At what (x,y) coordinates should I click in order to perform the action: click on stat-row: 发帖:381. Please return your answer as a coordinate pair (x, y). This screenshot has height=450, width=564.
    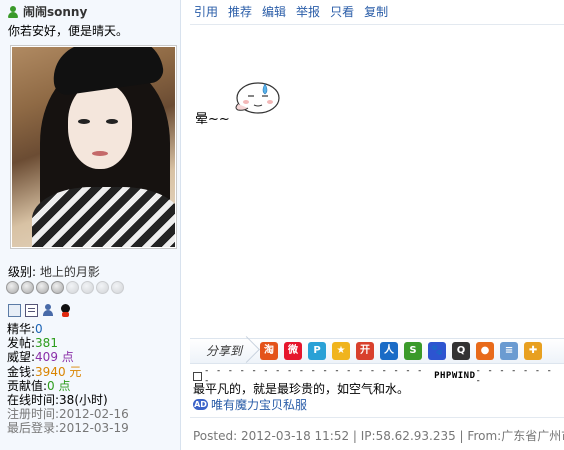
    Looking at the image, I should click on (68, 343).